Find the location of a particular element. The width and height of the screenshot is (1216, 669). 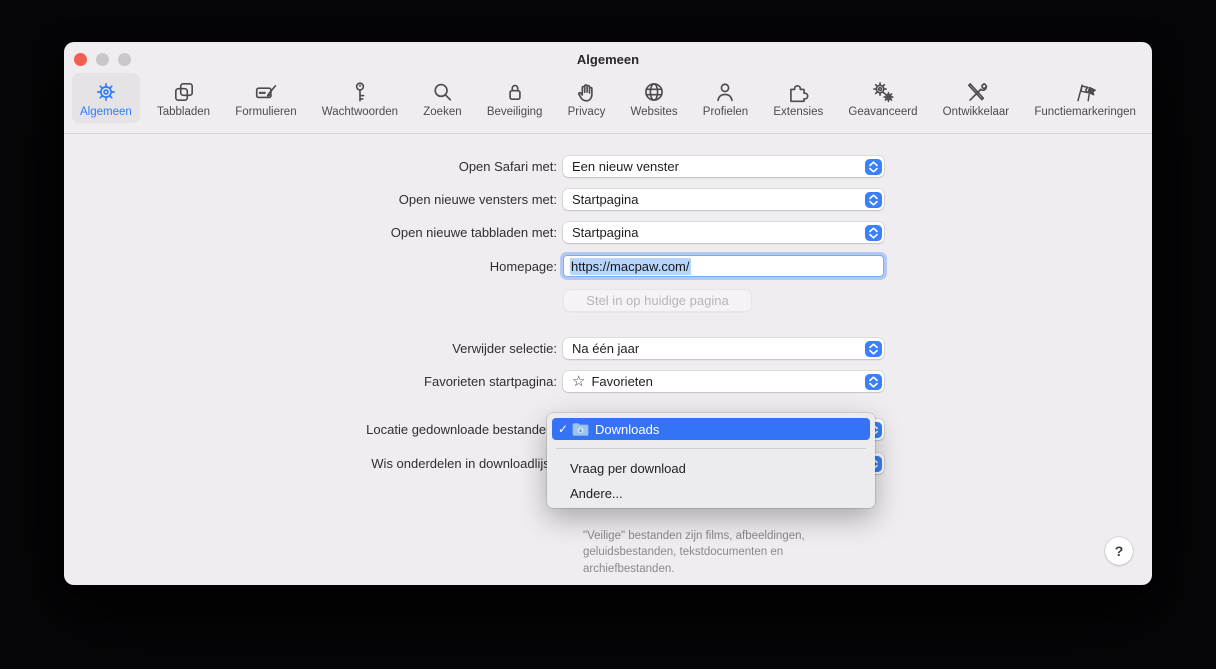

search-icon is located at coordinates (442, 90).